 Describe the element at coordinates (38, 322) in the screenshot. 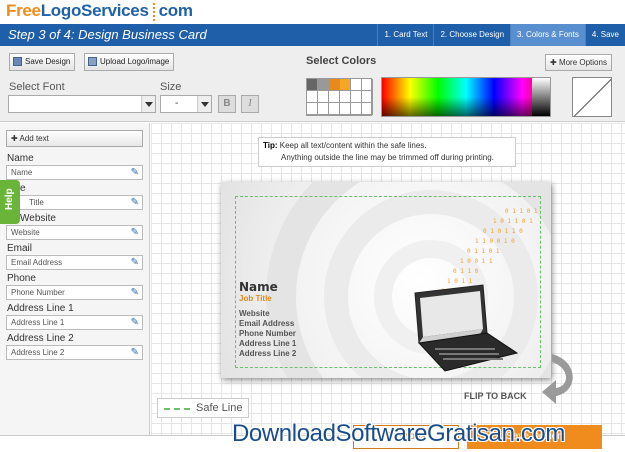

I see `address-line-1-value: Address Line 1` at that location.